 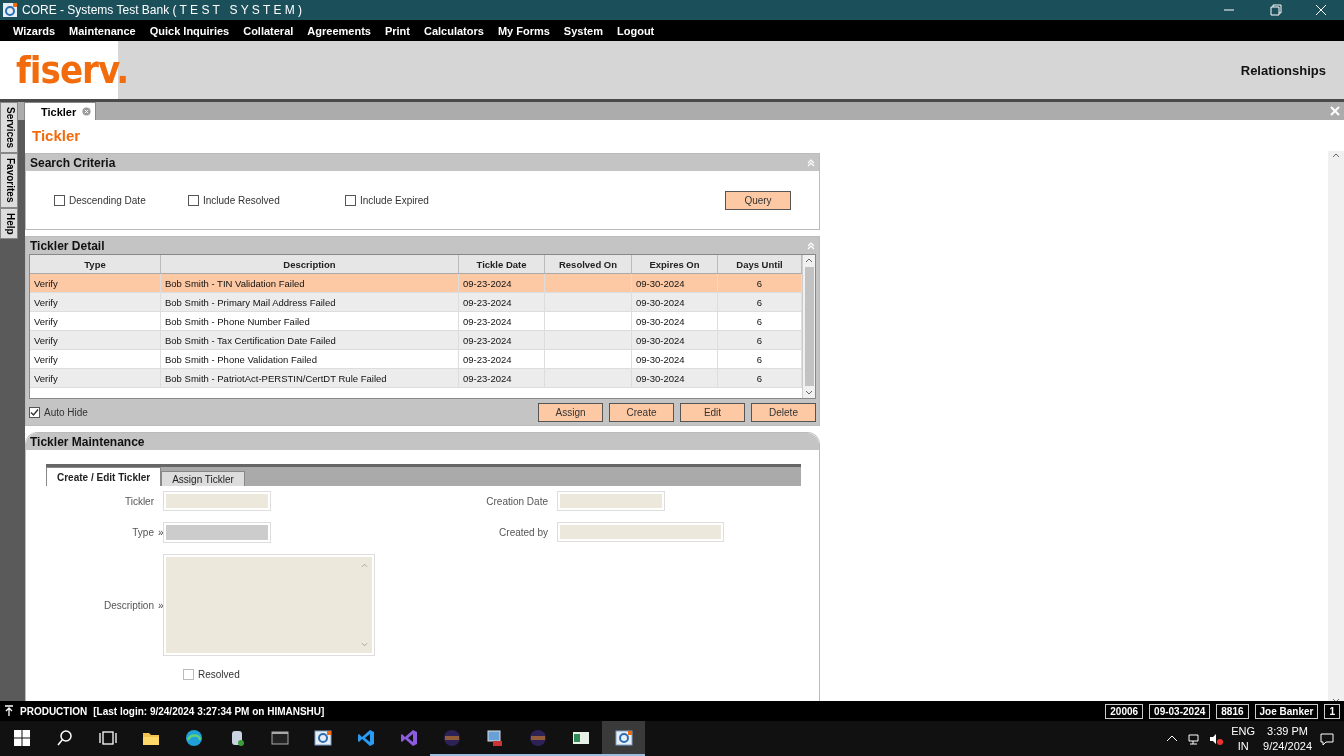 What do you see at coordinates (217, 532) in the screenshot?
I see `dropdown-field` at bounding box center [217, 532].